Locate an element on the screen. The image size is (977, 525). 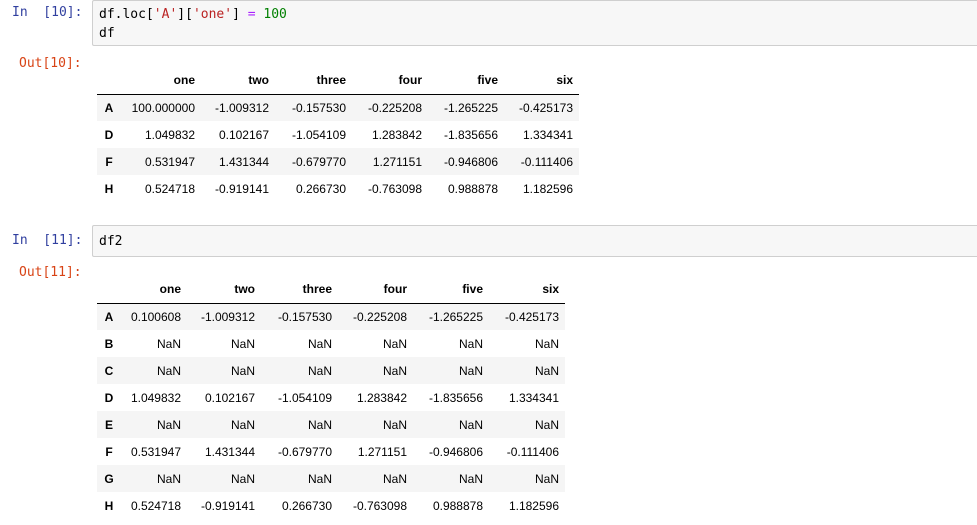
row-index-label: D is located at coordinates (109, 397).